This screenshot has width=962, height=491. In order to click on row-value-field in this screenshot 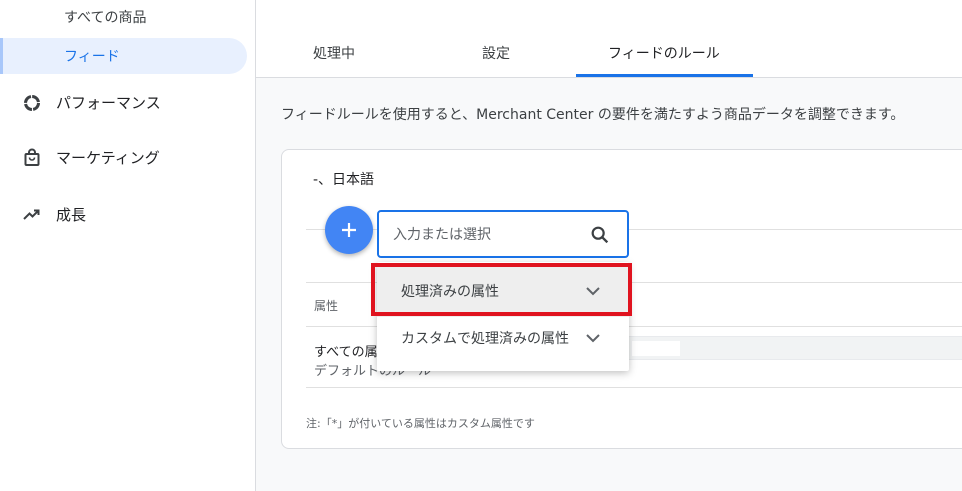, I will do `click(794, 348)`.